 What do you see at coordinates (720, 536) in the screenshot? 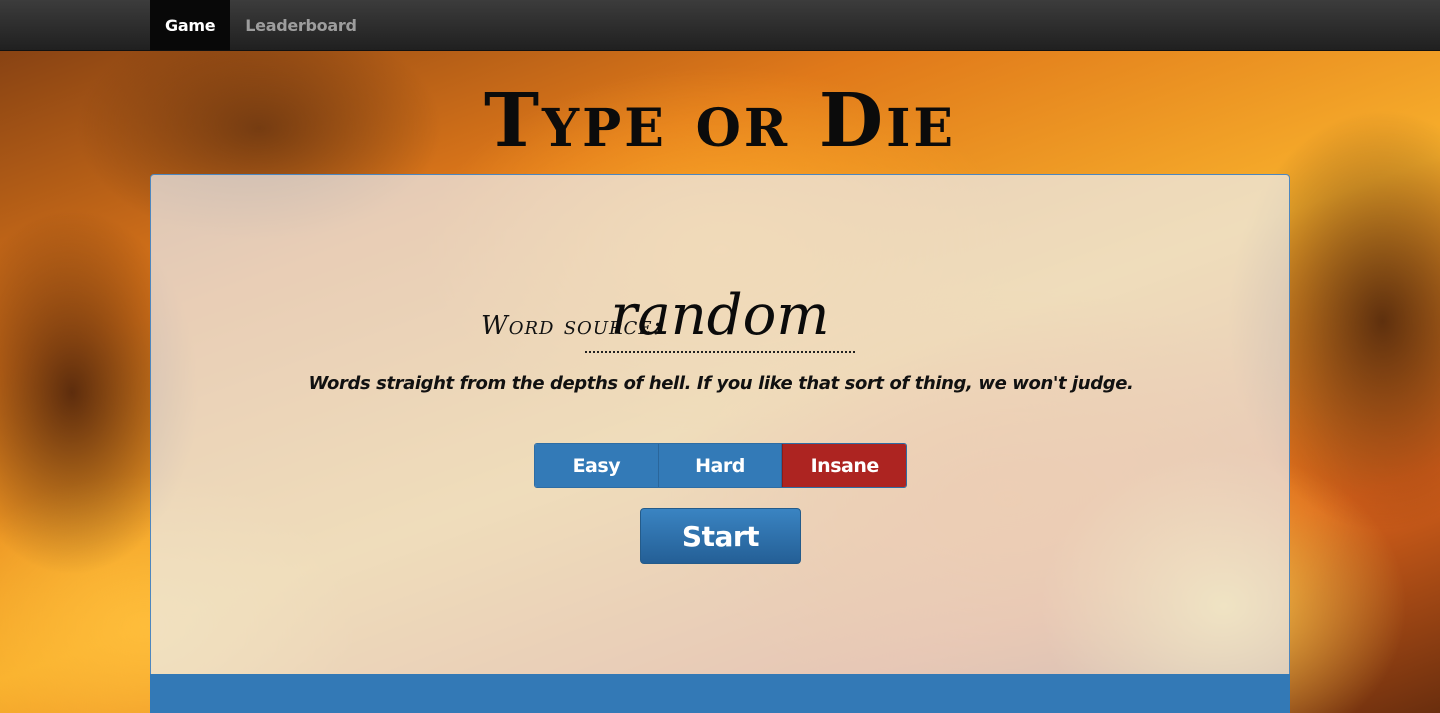
I see `start-button: Start` at bounding box center [720, 536].